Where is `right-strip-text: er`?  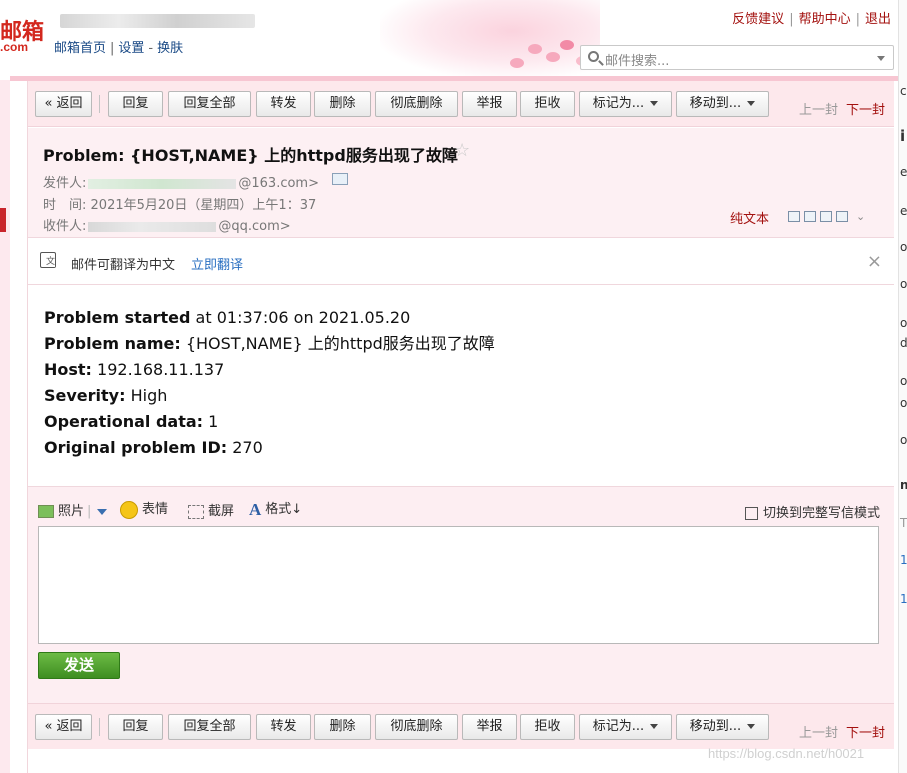
right-strip-text: er is located at coordinates (903, 172).